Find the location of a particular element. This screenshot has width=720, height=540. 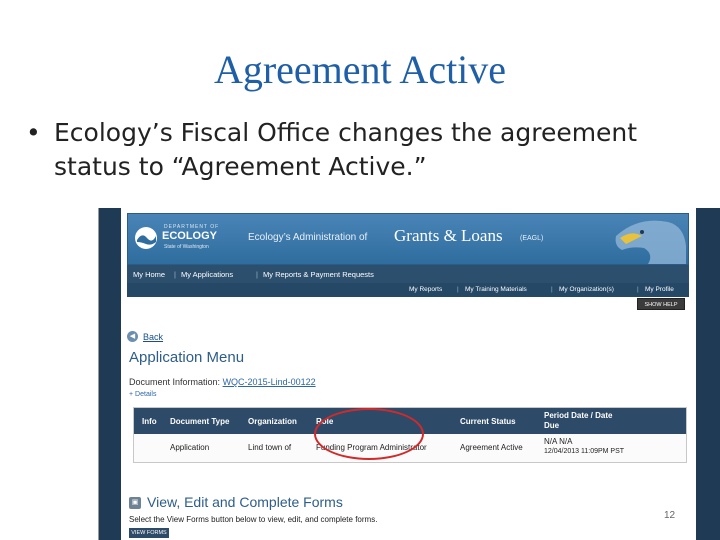

details-toggle: + Details is located at coordinates (142, 394).